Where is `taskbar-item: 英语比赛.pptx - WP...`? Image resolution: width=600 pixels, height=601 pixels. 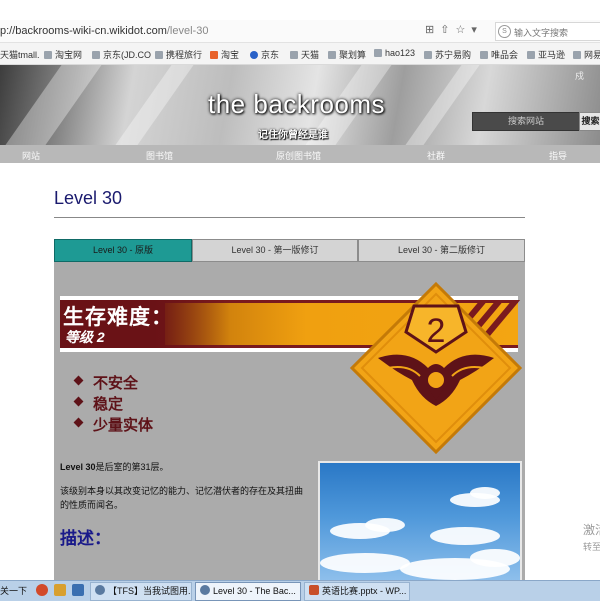
taskbar-item: 英语比赛.pptx - WP... is located at coordinates (357, 591).